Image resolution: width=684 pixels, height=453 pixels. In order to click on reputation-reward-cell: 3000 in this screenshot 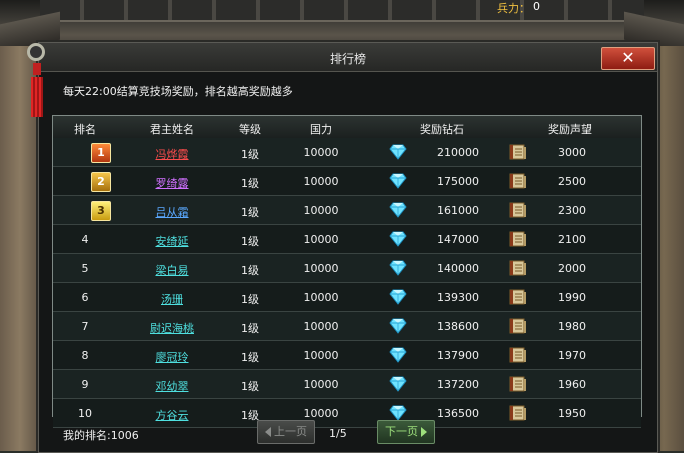, I will do `click(572, 152)`.